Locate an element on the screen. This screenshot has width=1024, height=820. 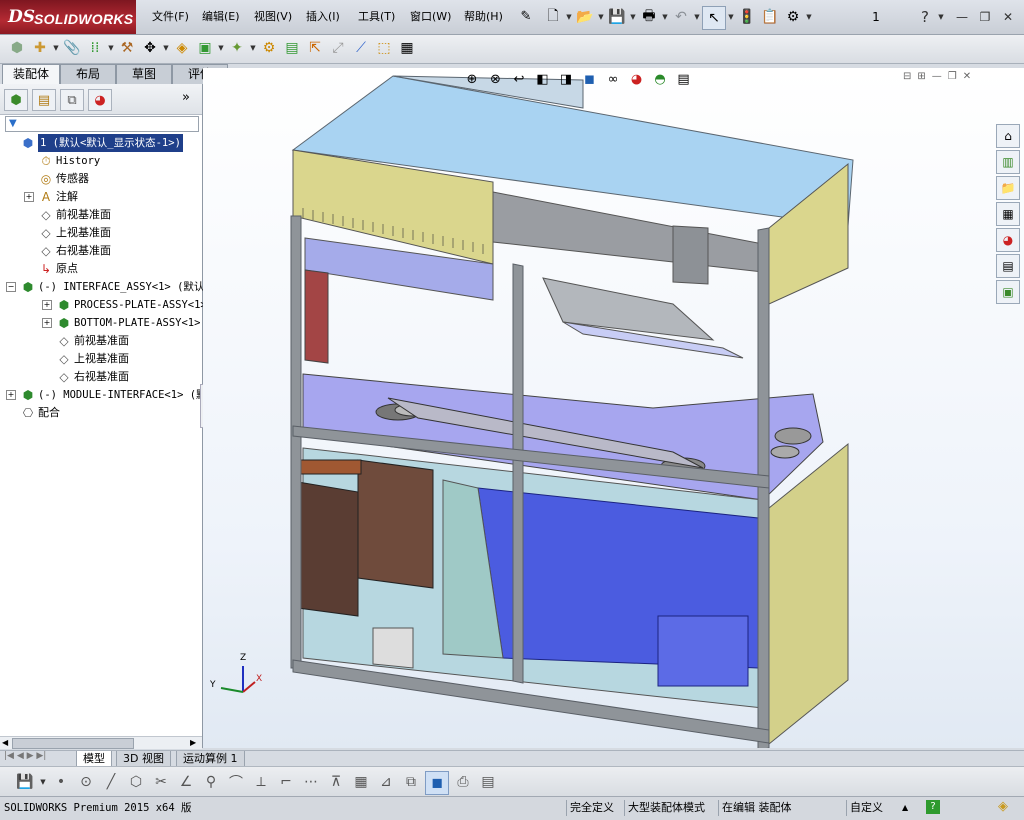
configurationmanager-icon: ⧉ is located at coordinates (72, 100).